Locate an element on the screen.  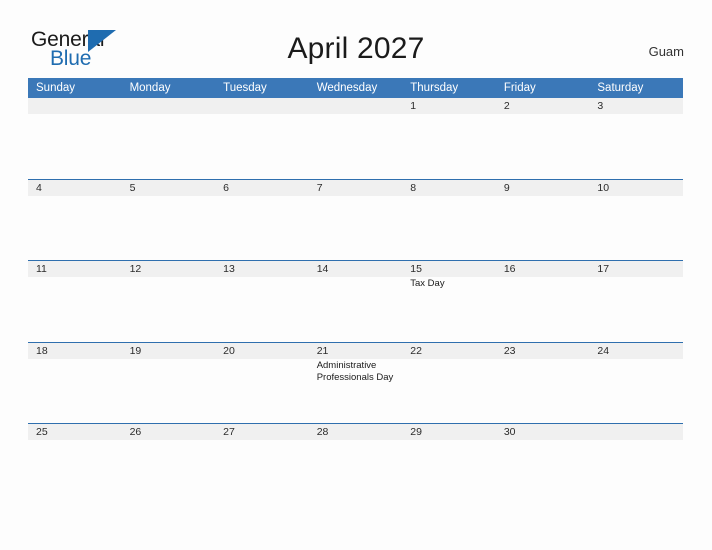
day-number: 21 is located at coordinates (356, 351).